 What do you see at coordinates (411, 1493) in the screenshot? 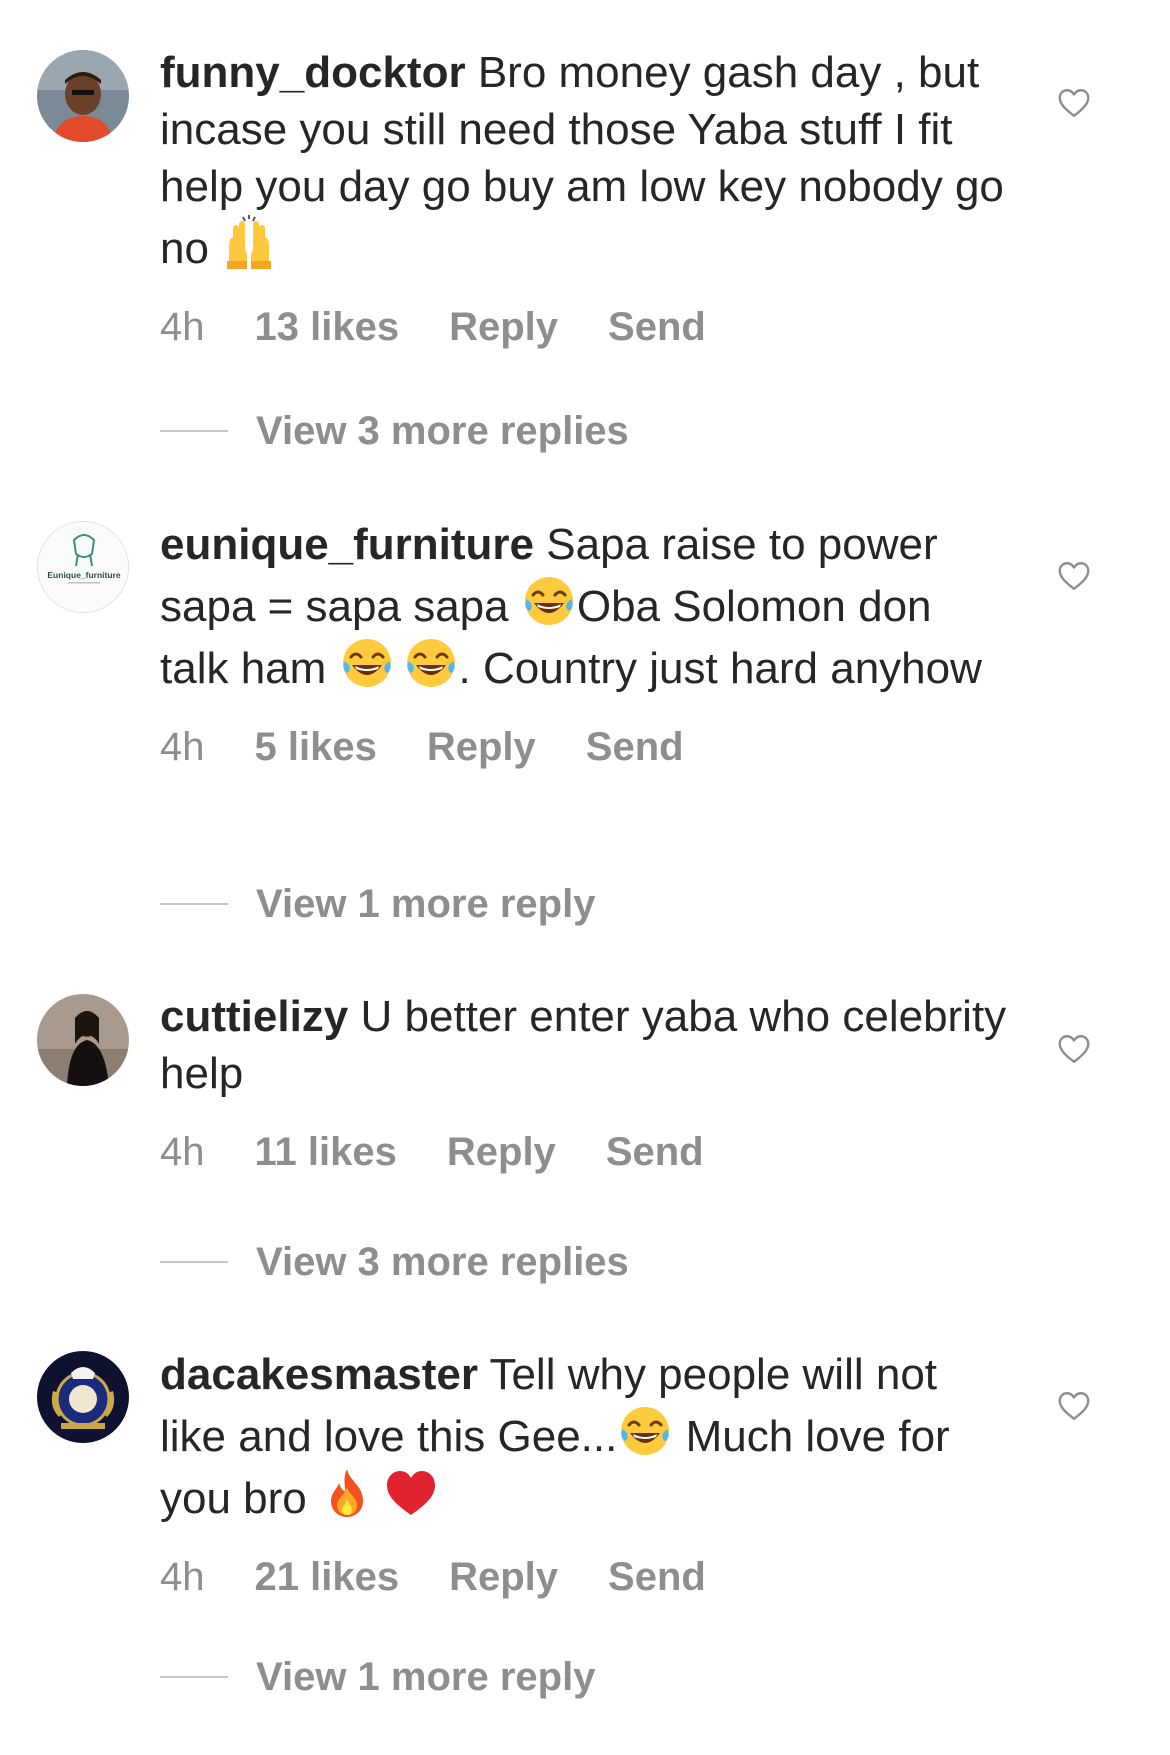
I see `red-heart-emoji` at bounding box center [411, 1493].